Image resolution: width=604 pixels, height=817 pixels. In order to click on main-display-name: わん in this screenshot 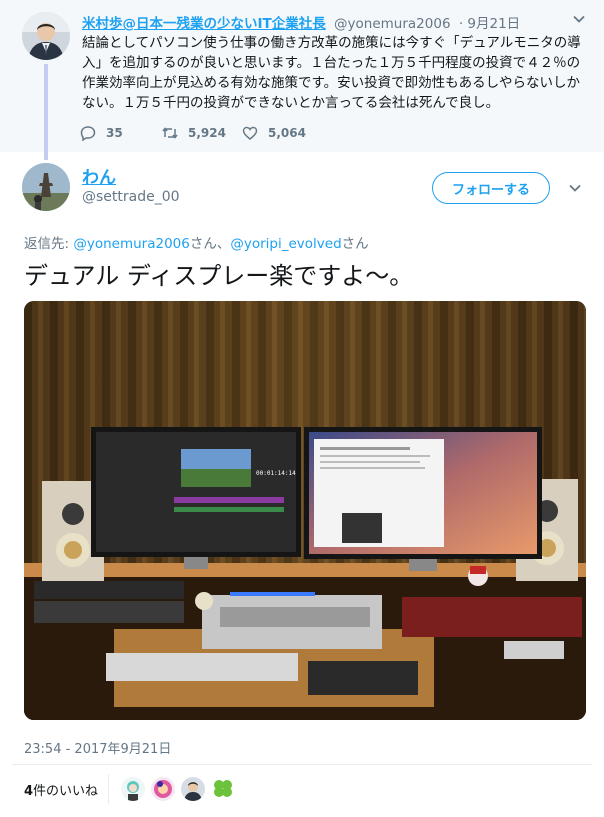, I will do `click(99, 175)`.